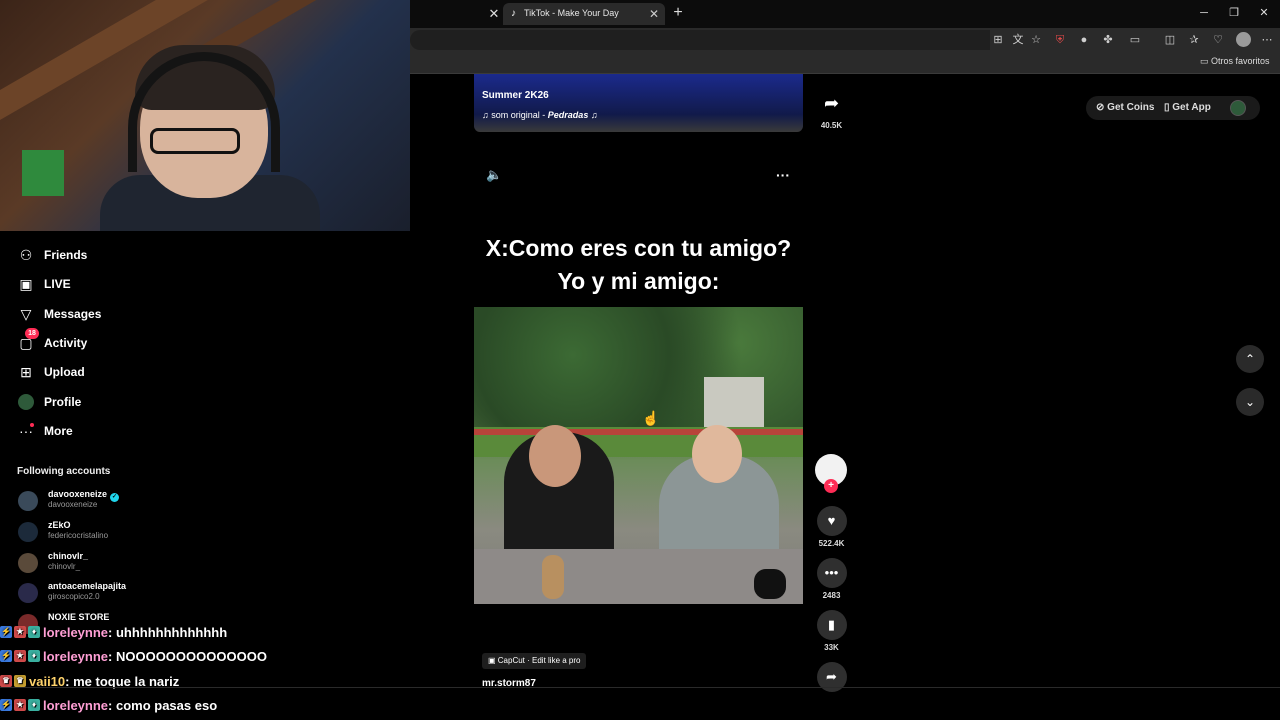 The height and width of the screenshot is (720, 1280). What do you see at coordinates (700, 40) in the screenshot?
I see `address-bar` at bounding box center [700, 40].